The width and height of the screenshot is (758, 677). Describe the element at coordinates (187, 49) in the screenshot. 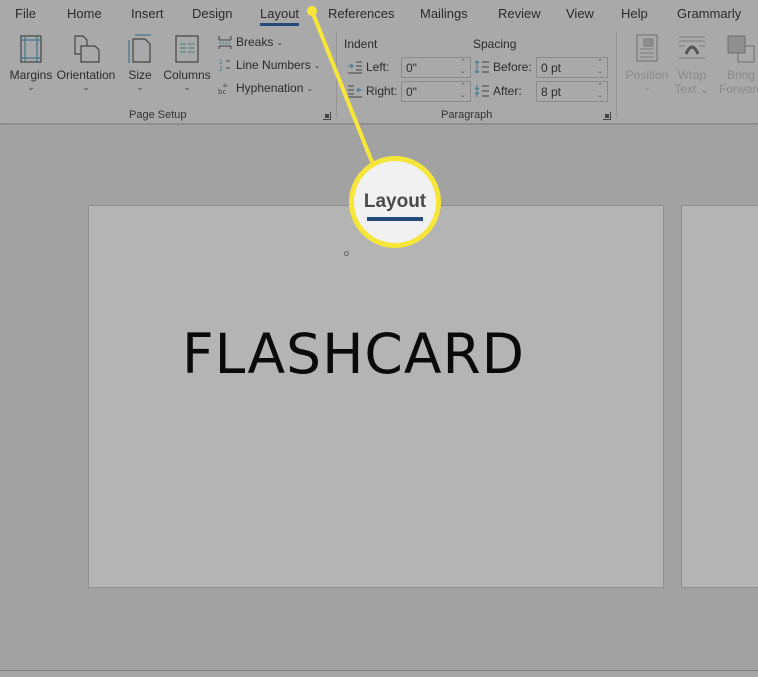

I see `columns-icon` at that location.